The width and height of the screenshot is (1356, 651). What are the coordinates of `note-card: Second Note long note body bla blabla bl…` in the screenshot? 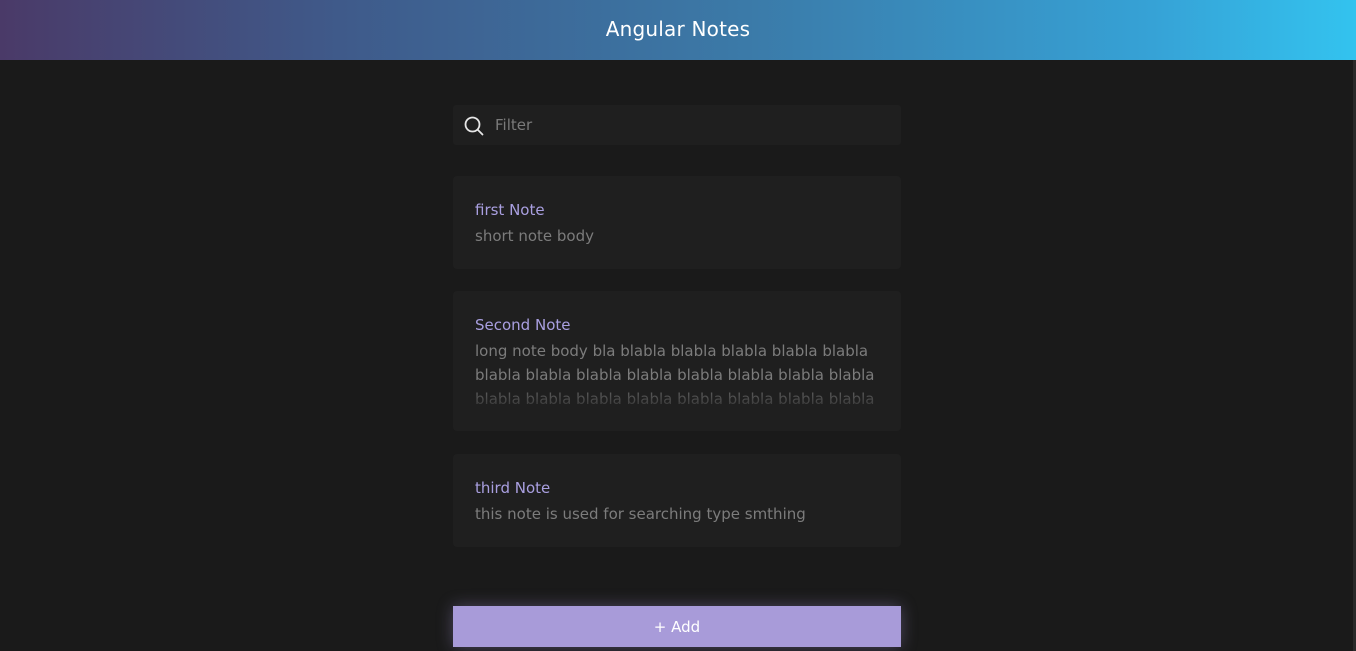 It's located at (677, 361).